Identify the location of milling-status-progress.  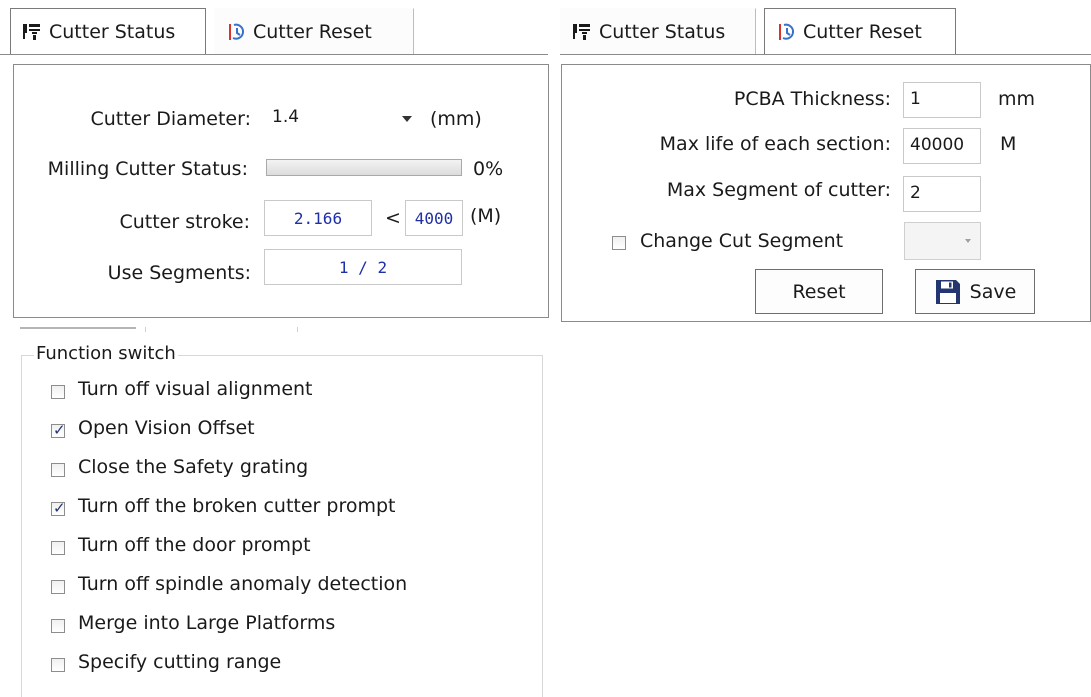
(364, 167).